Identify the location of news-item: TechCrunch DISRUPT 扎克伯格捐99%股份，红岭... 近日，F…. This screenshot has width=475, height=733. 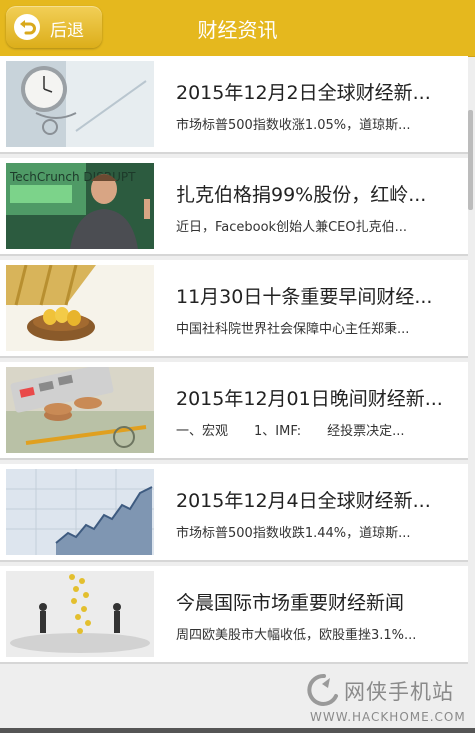
(234, 207).